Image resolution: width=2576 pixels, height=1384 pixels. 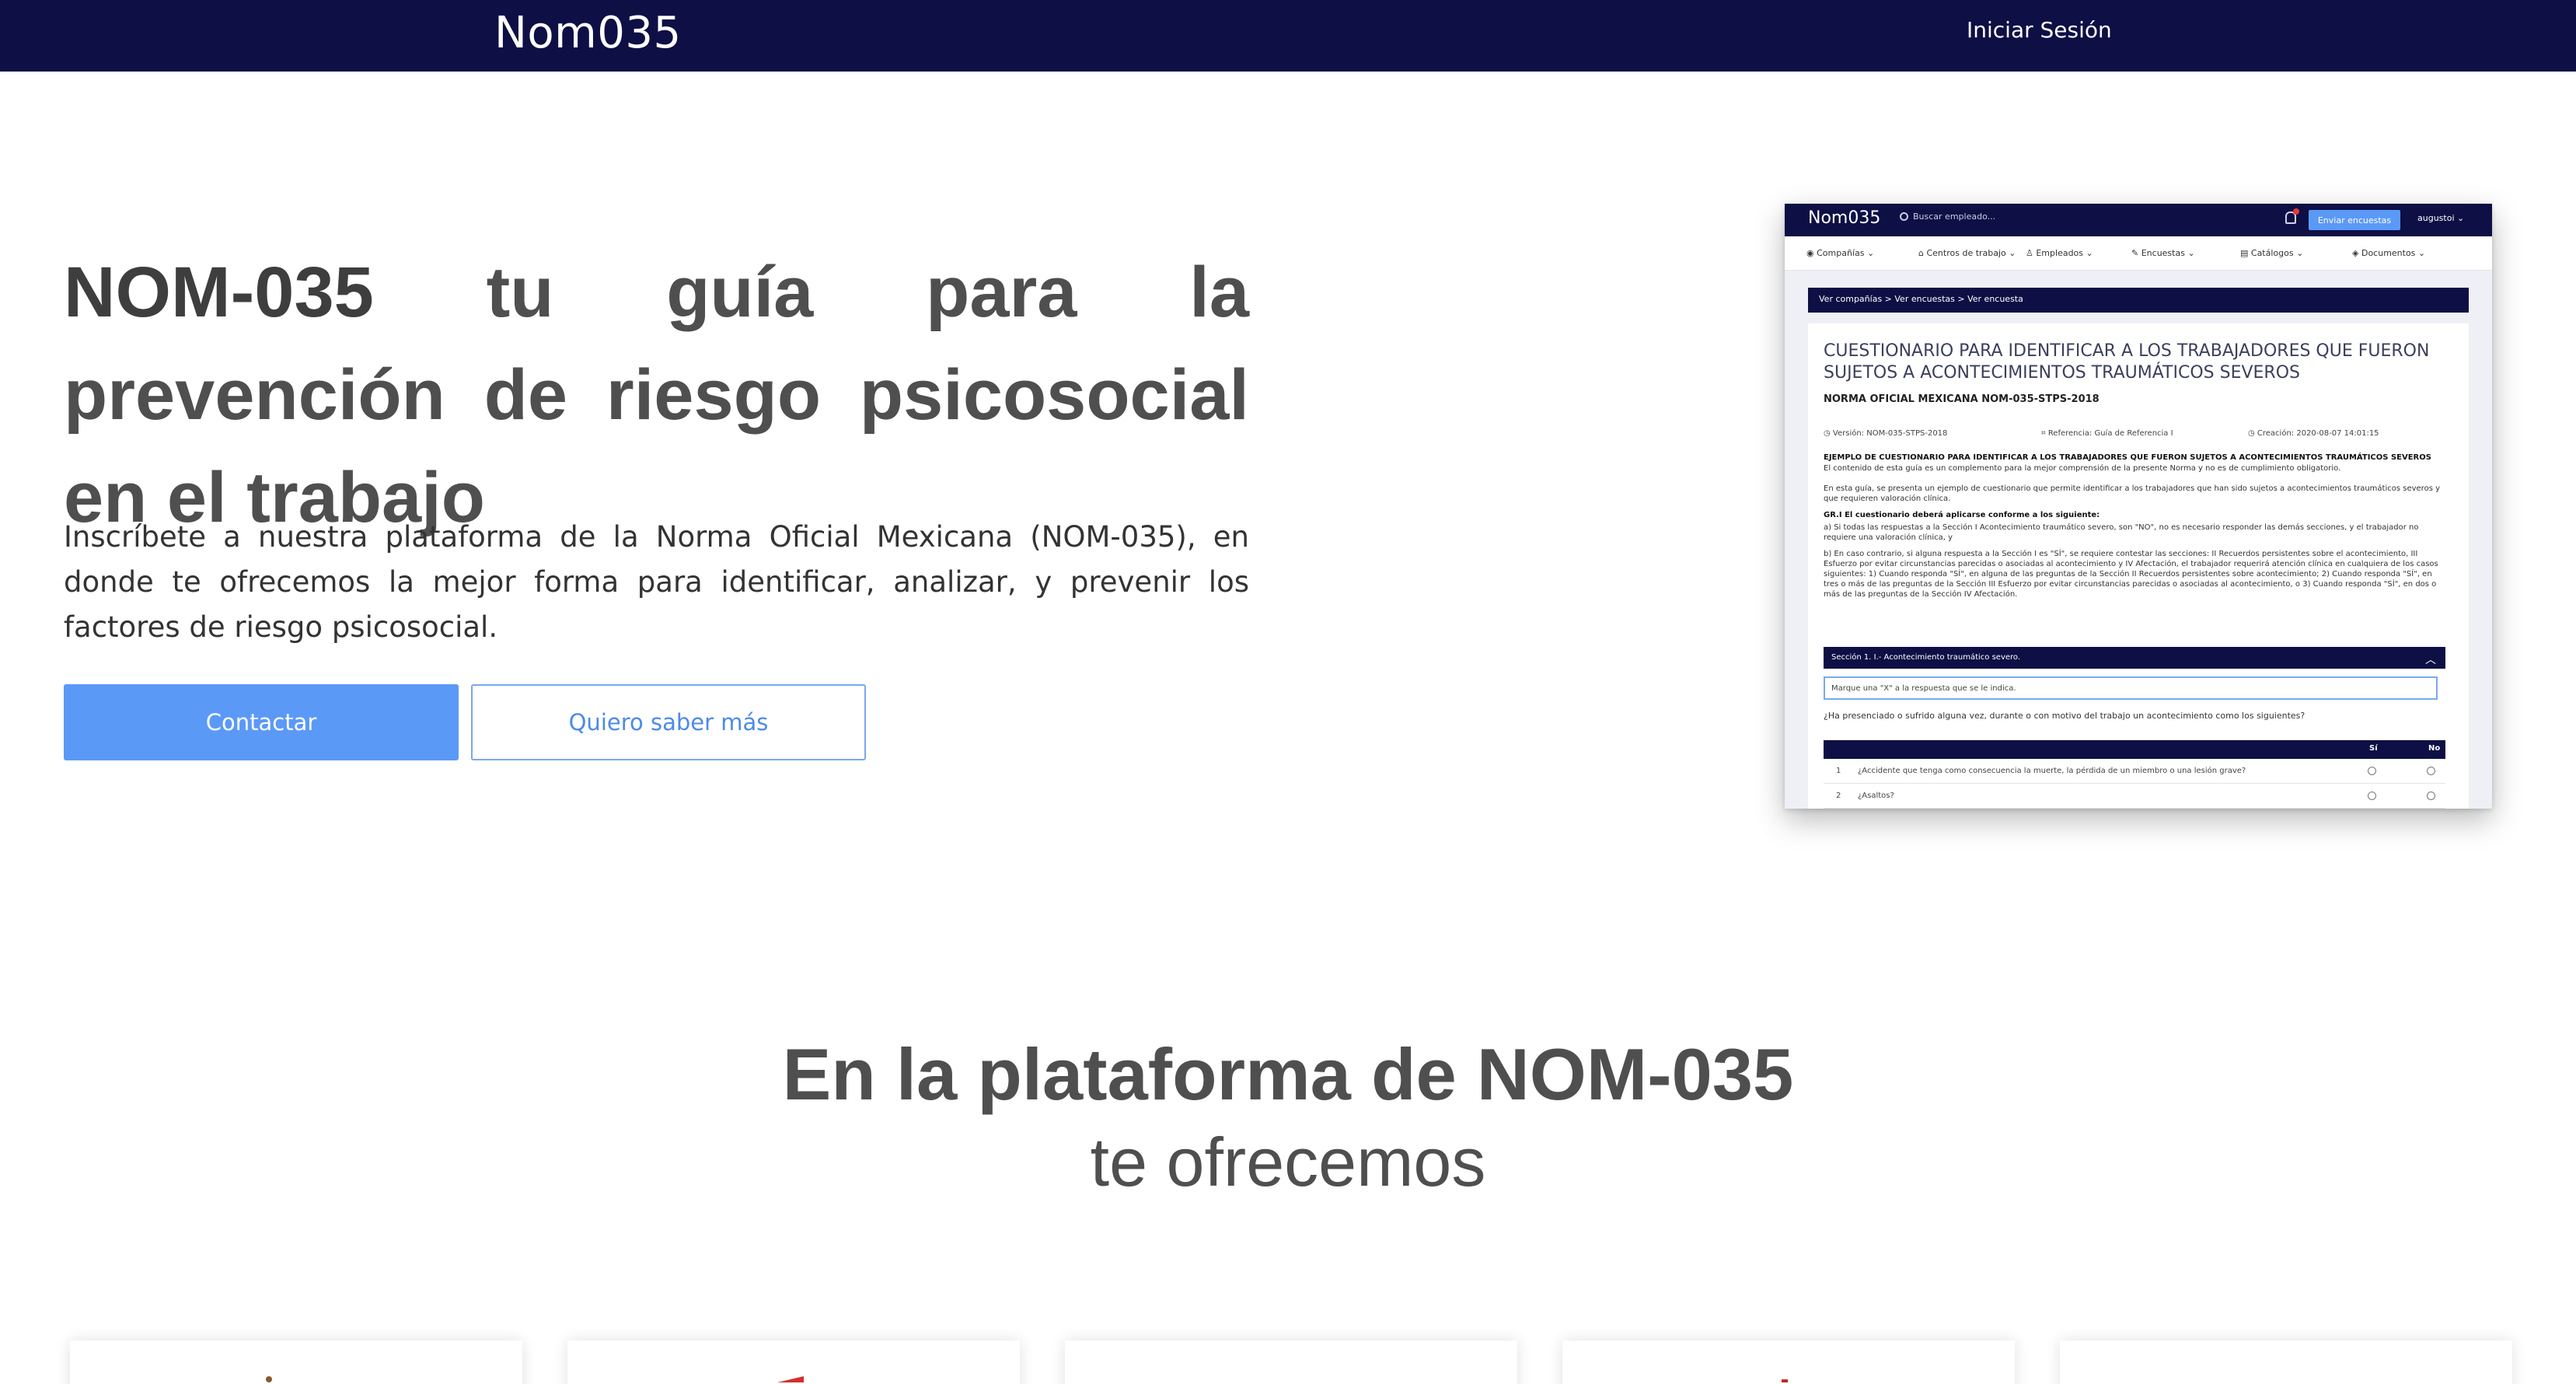 What do you see at coordinates (2354, 220) in the screenshot?
I see `preview-send-button: Enviar encuestas` at bounding box center [2354, 220].